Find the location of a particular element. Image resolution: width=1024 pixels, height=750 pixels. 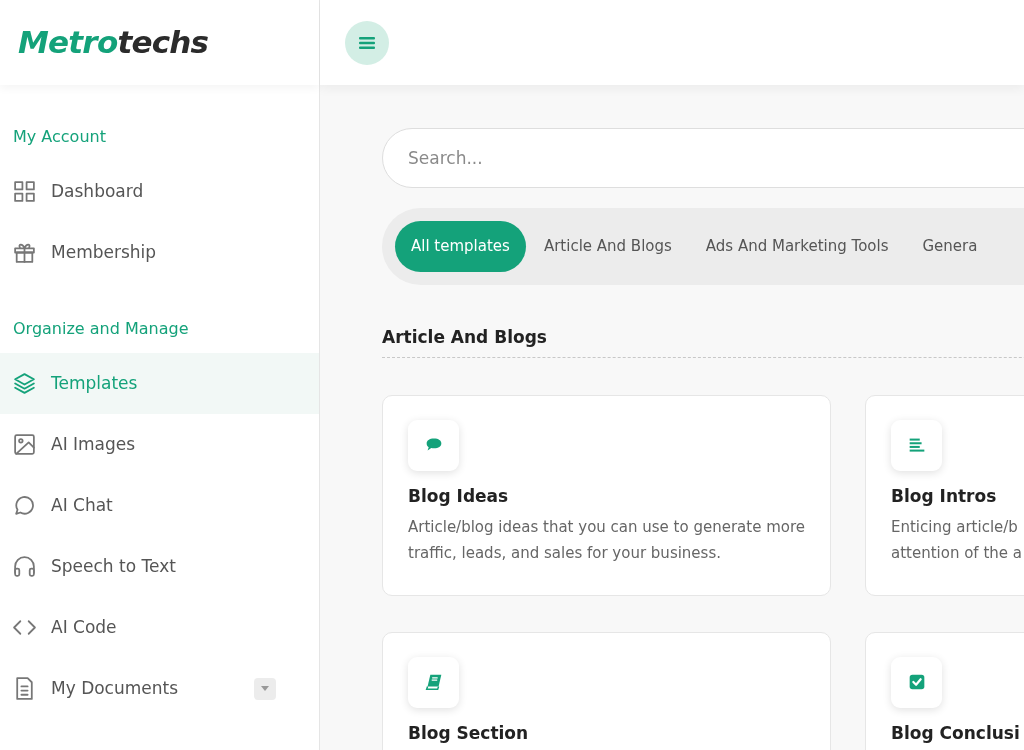

sidebar-item: Speech to Text is located at coordinates (159, 566).